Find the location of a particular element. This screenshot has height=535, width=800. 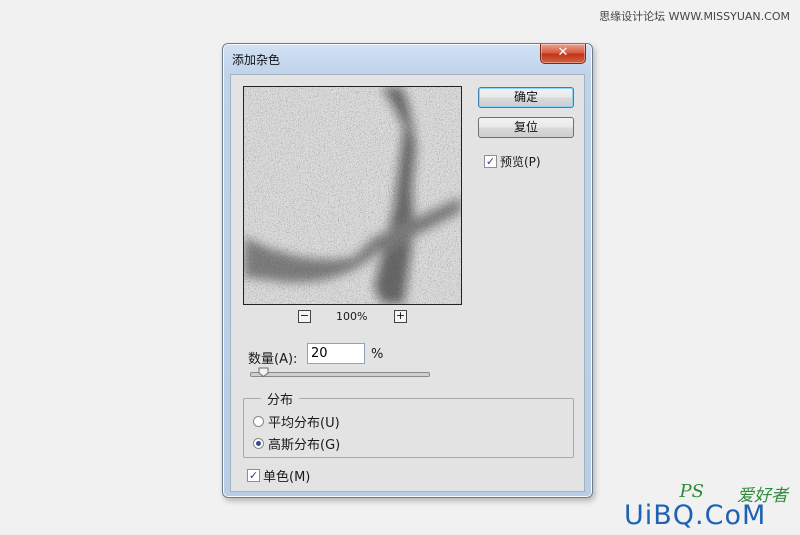

watermark-uibq: UiBQ.CoM is located at coordinates (695, 515).